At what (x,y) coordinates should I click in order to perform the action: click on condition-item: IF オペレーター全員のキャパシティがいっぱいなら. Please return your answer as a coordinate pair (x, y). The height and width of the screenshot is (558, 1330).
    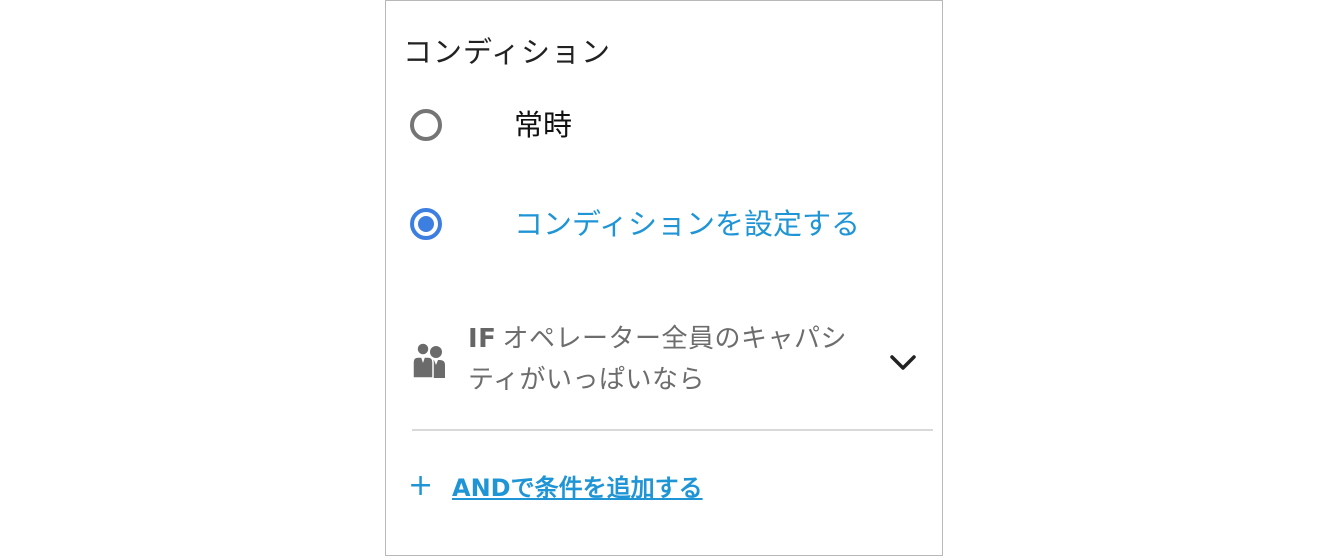
    Looking at the image, I should click on (672, 364).